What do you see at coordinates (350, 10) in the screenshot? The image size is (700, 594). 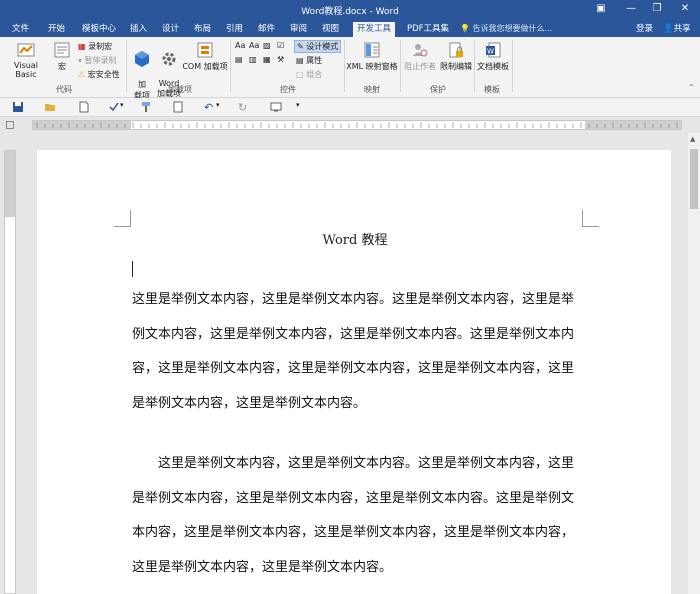 I see `title-bar: Word教程.docx - Word ▣ — ❐ ✕` at bounding box center [350, 10].